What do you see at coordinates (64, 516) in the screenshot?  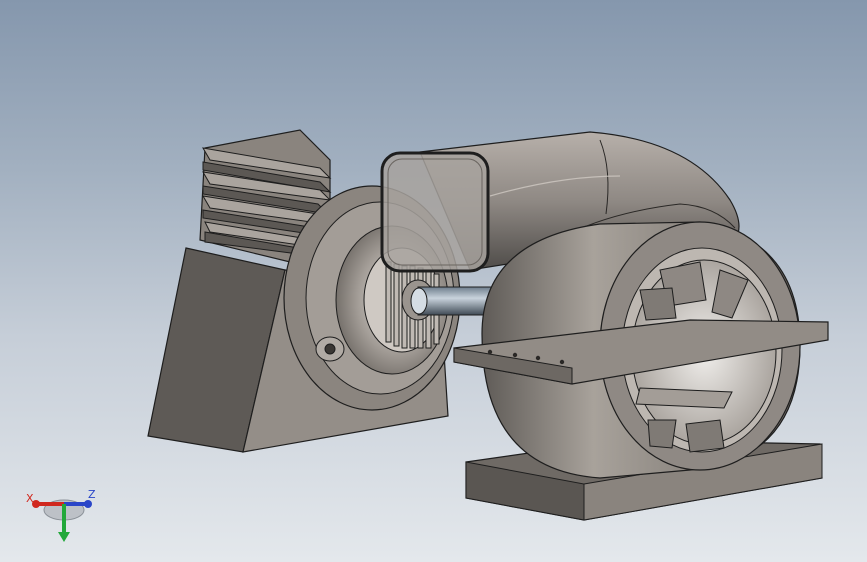 I see `orientation-triad: X Z` at bounding box center [64, 516].